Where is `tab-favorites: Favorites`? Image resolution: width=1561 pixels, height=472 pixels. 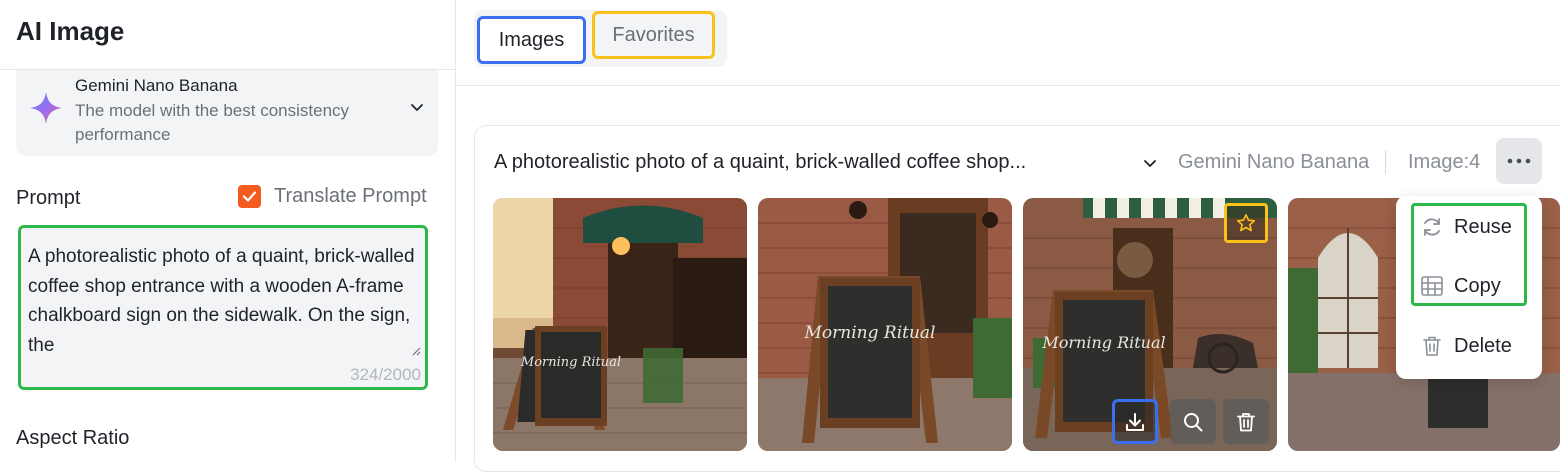
tab-favorites: Favorites is located at coordinates (653, 35).